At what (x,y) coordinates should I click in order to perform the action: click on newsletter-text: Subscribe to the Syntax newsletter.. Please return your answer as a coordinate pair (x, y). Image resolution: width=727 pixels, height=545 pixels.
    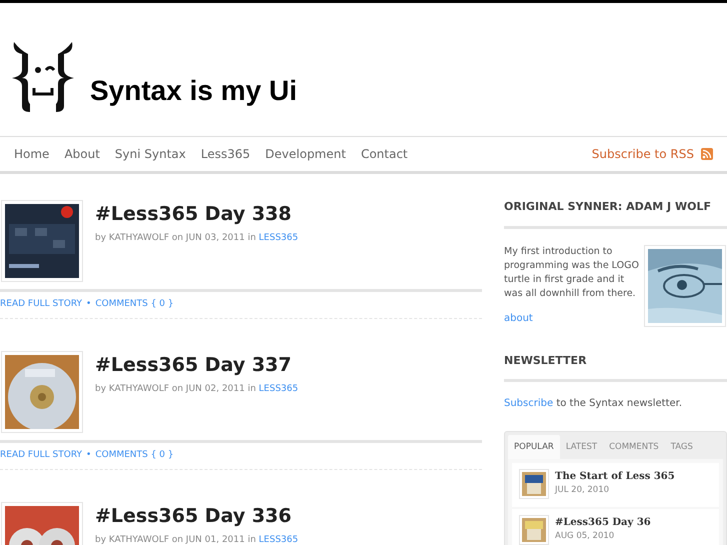
    Looking at the image, I should click on (594, 404).